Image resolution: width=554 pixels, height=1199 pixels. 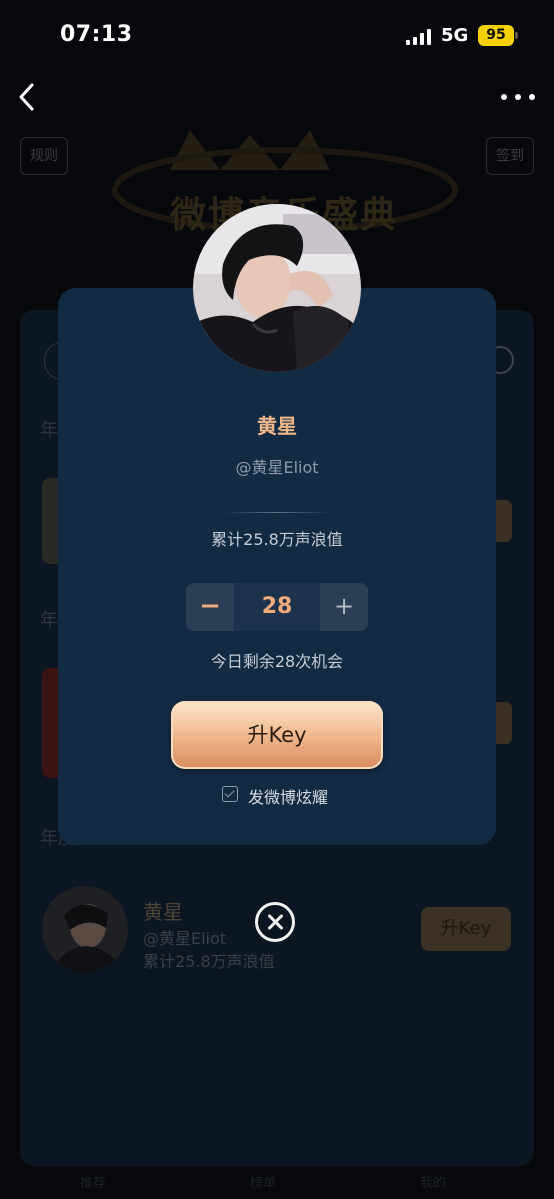 I want to click on year-label: 年, so click(x=49, y=620).